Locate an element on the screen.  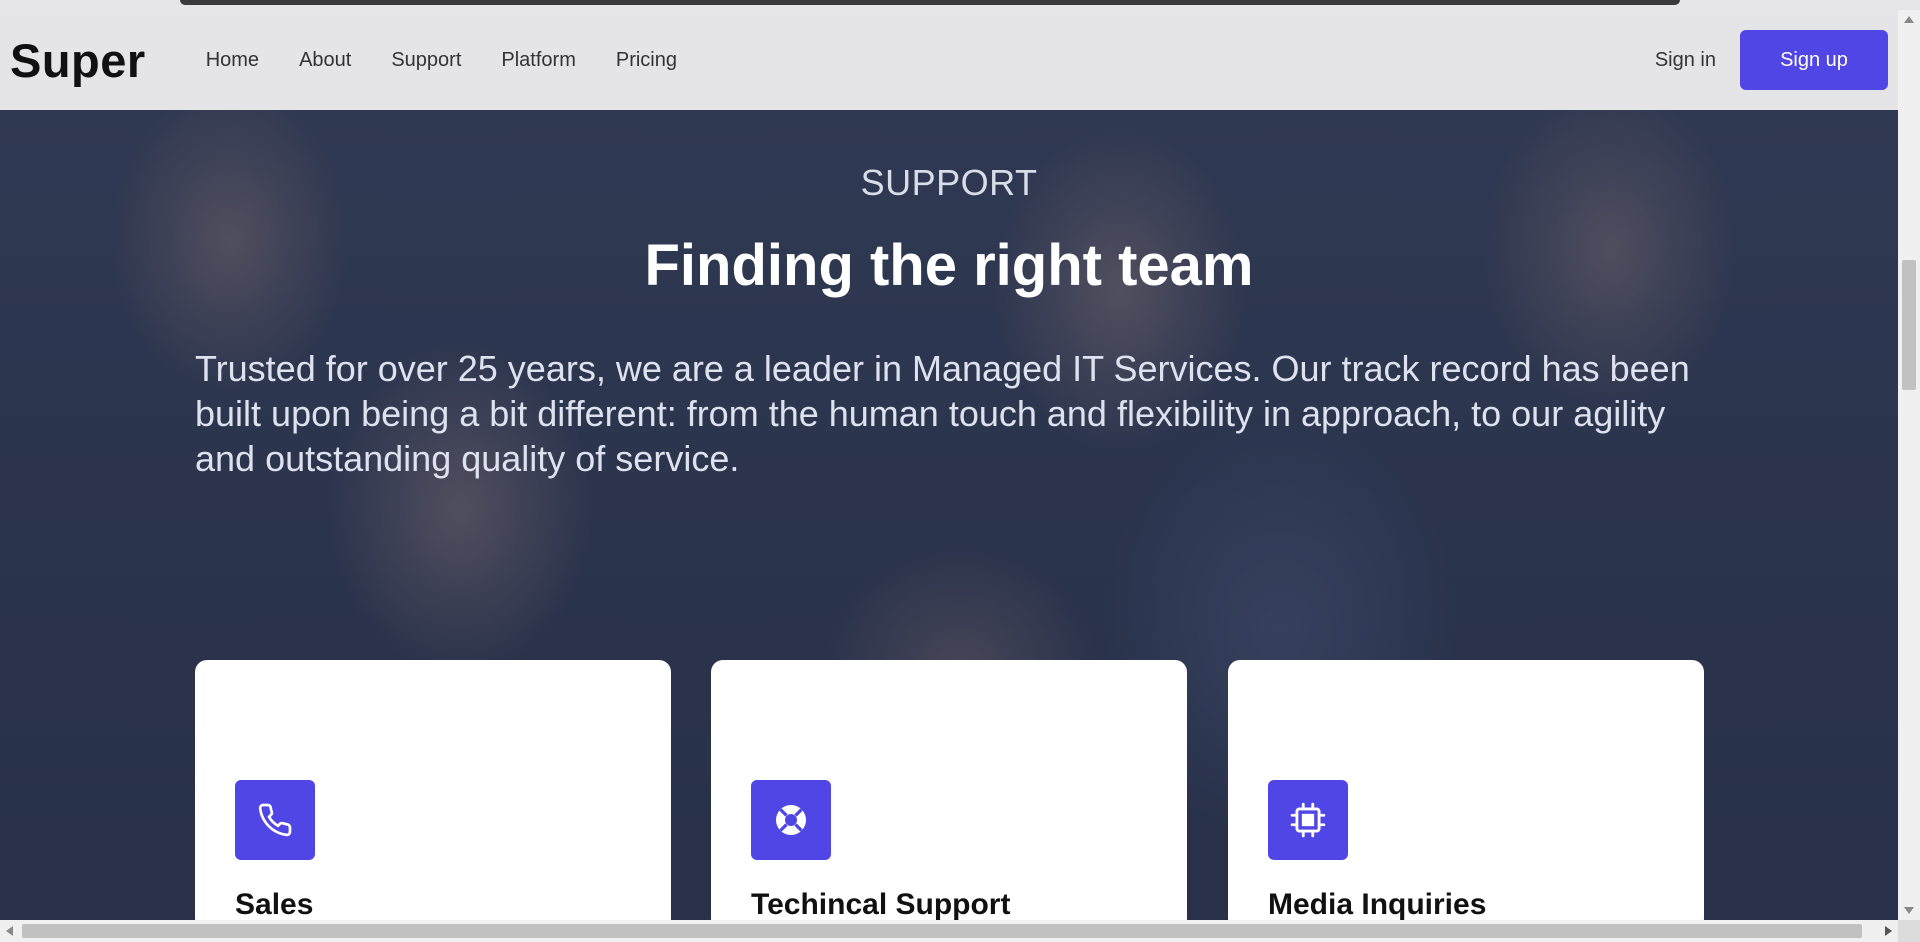
scroll-left-icon is located at coordinates (9, 931).